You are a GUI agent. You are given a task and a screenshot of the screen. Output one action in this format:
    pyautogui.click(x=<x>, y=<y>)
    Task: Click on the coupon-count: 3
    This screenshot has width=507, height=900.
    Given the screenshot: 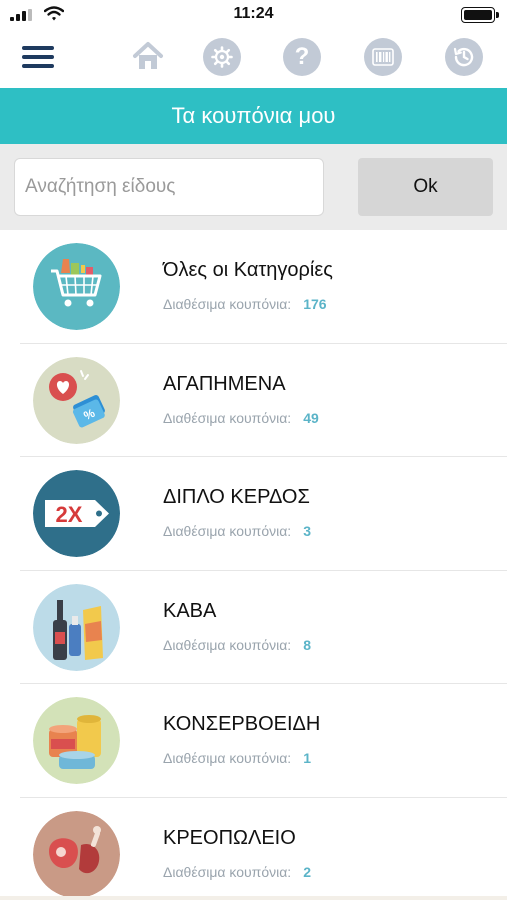 What is the action you would take?
    pyautogui.click(x=307, y=531)
    